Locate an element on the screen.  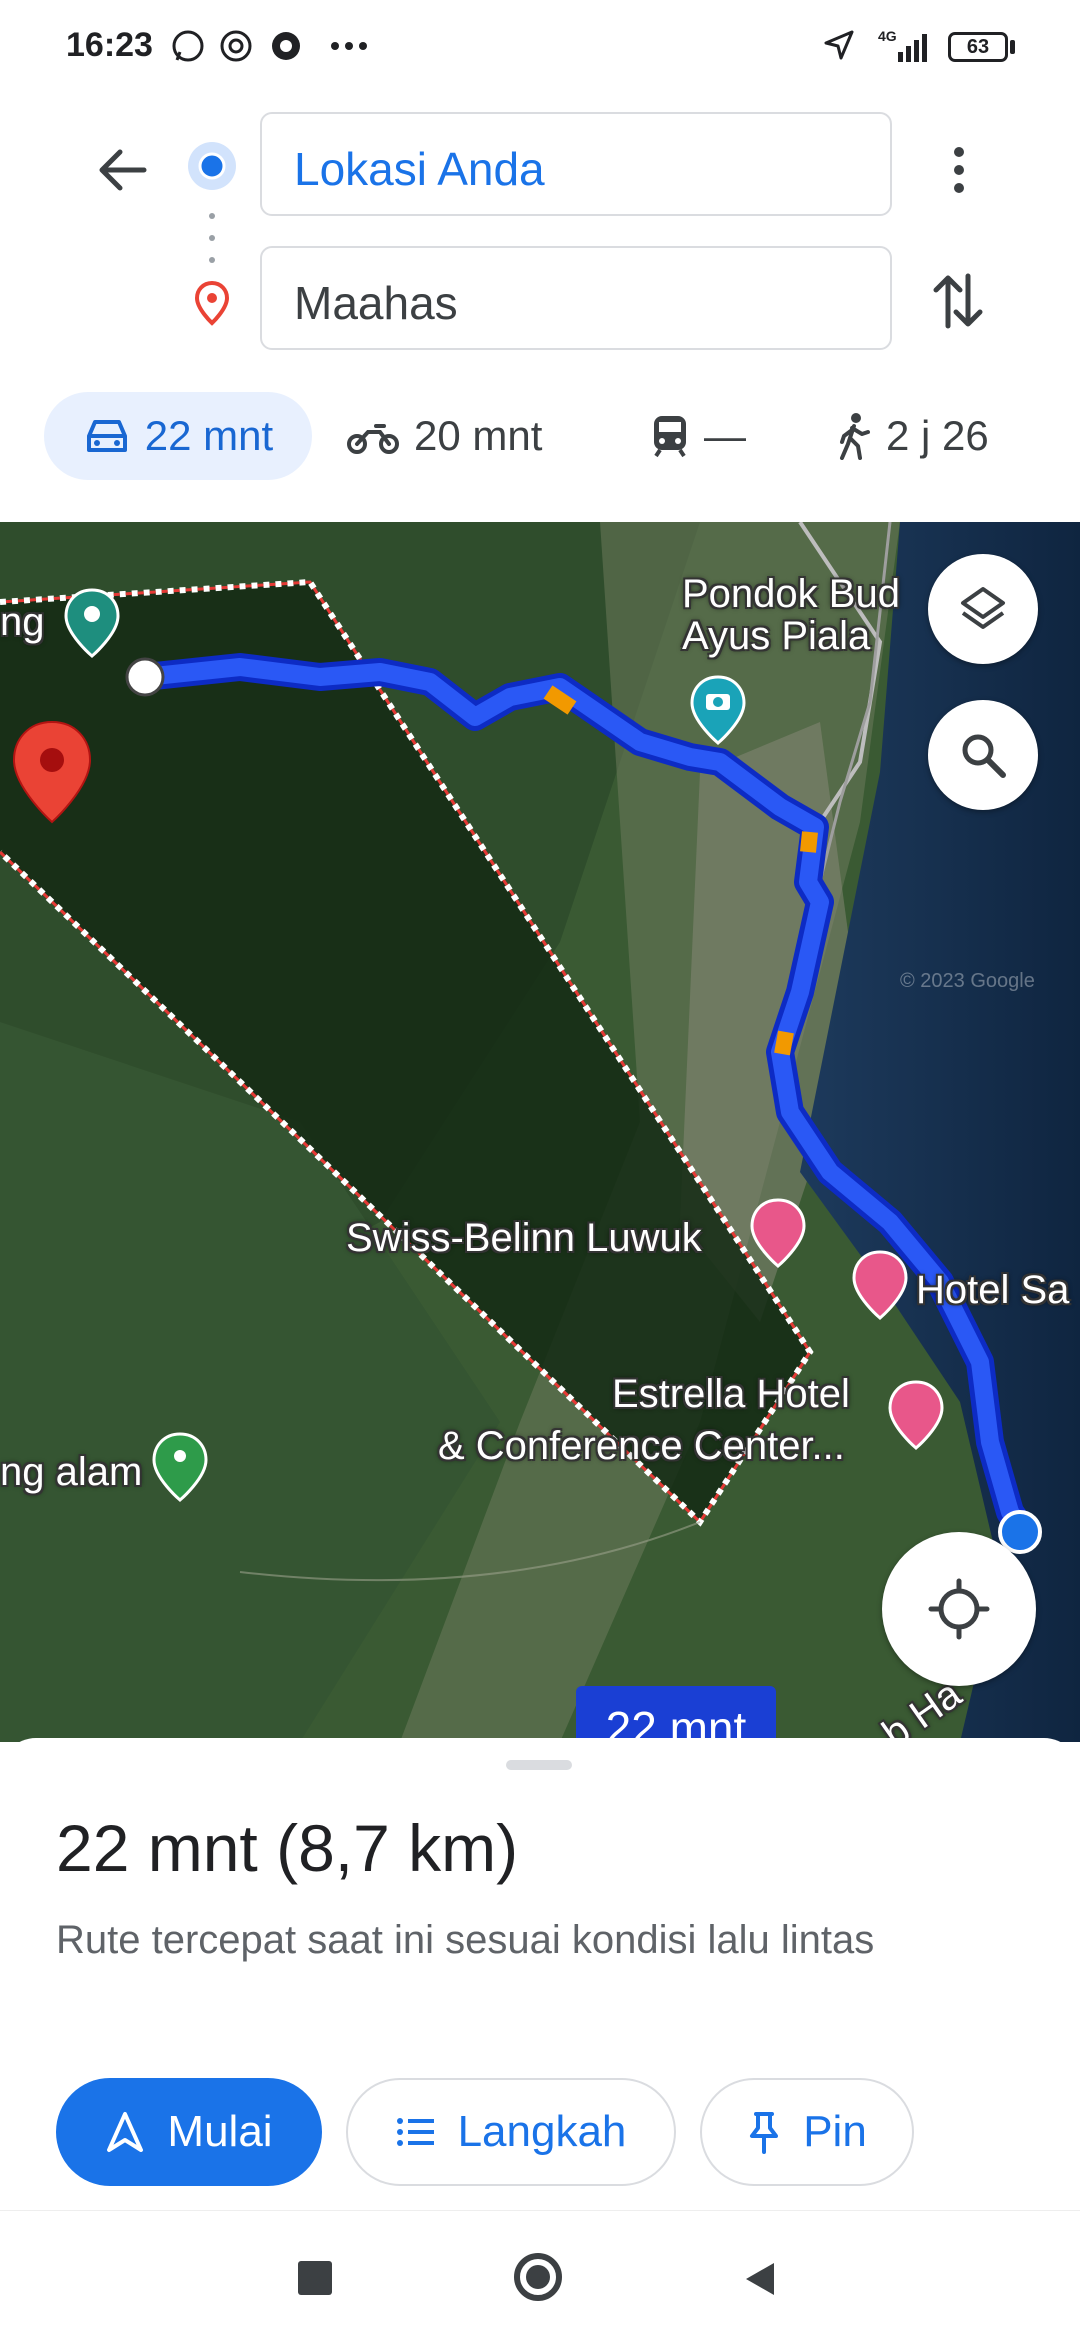
walk-icon is located at coordinates (855, 436).